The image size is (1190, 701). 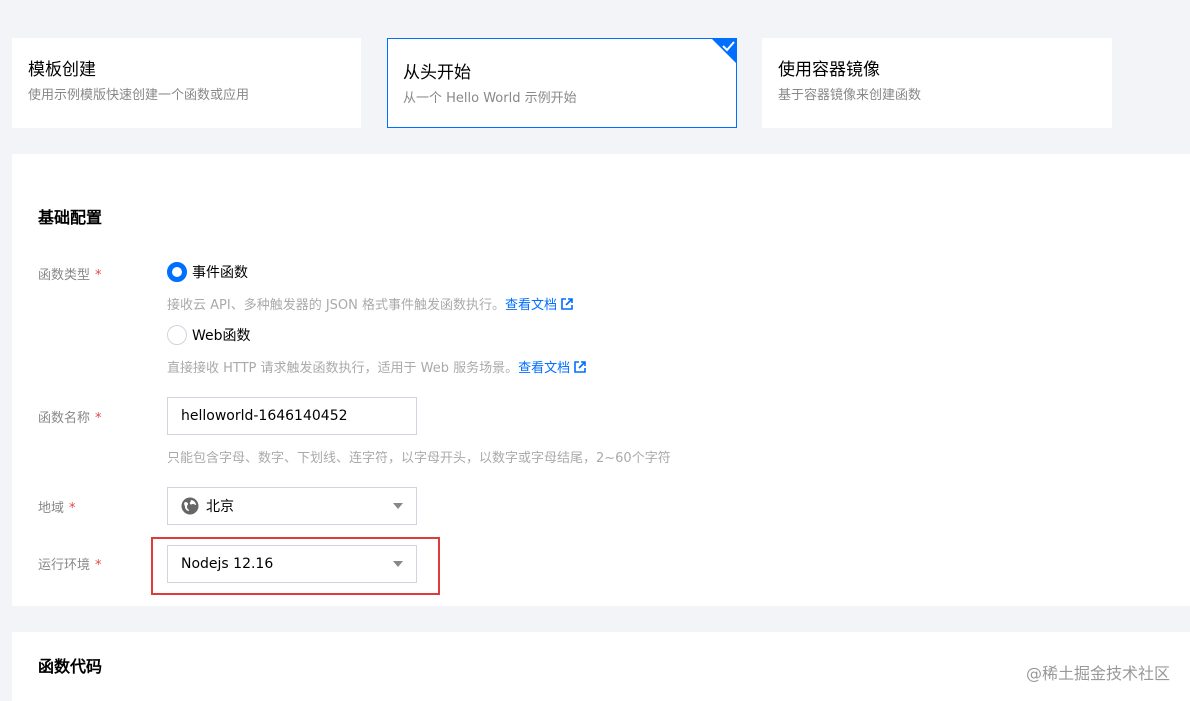 I want to click on runtime-select: Nodejs 12.16, so click(x=292, y=564).